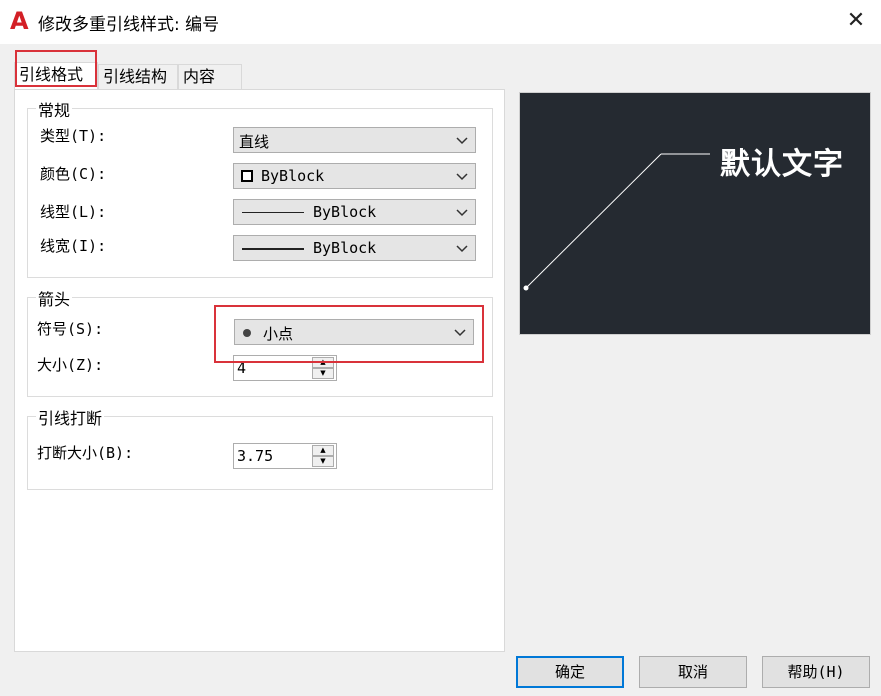 This screenshot has height=696, width=881. What do you see at coordinates (242, 368) in the screenshot?
I see `size-value: 4` at bounding box center [242, 368].